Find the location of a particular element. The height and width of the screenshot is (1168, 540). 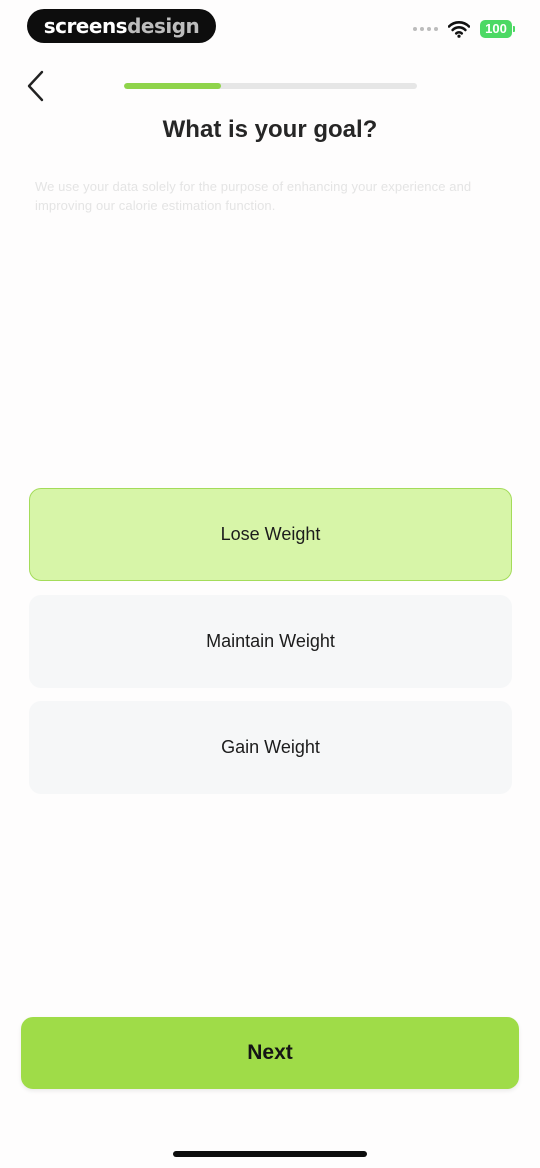

option-label: Gain Weight is located at coordinates (270, 747).